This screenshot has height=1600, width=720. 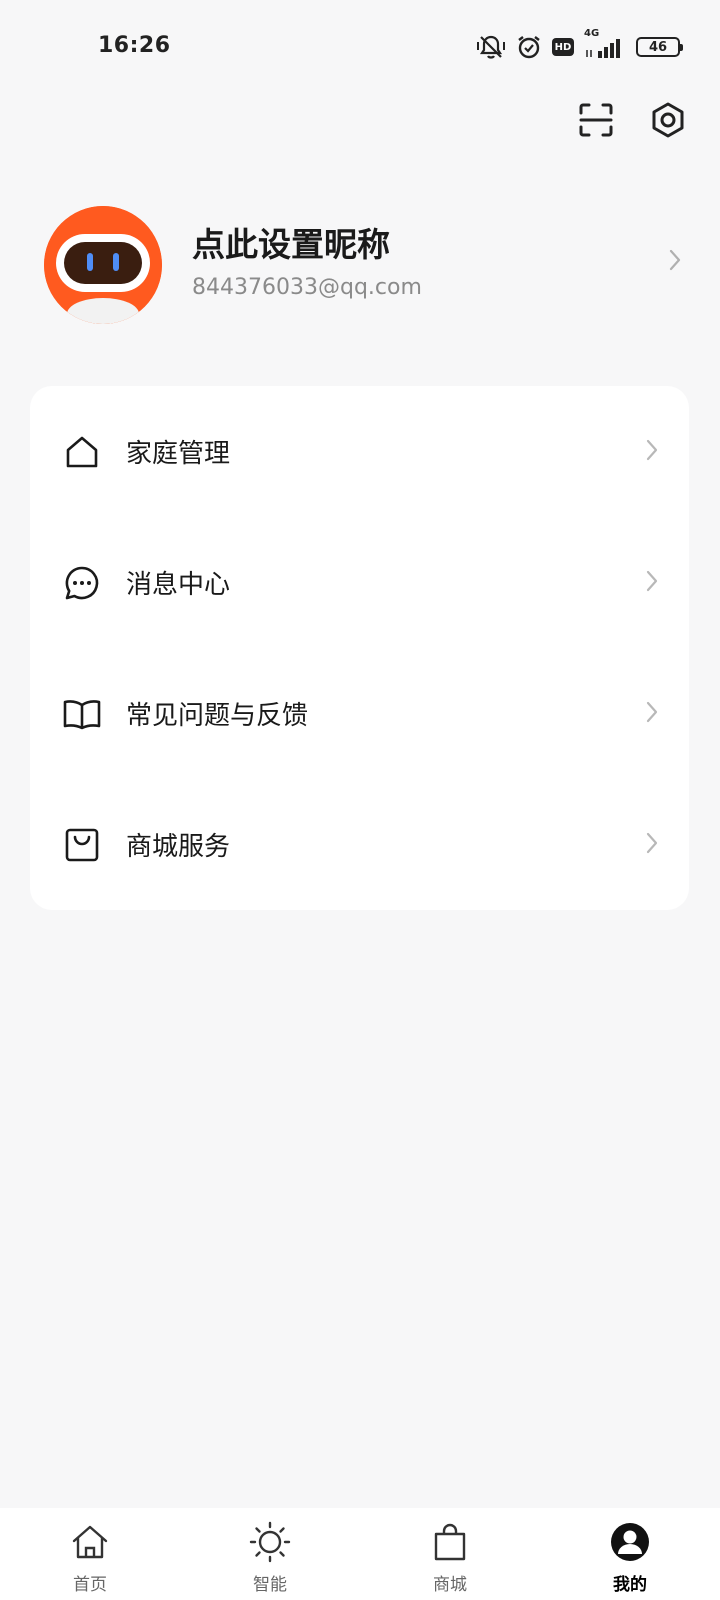 I want to click on nav-item-mine: 我的, so click(x=630, y=1554).